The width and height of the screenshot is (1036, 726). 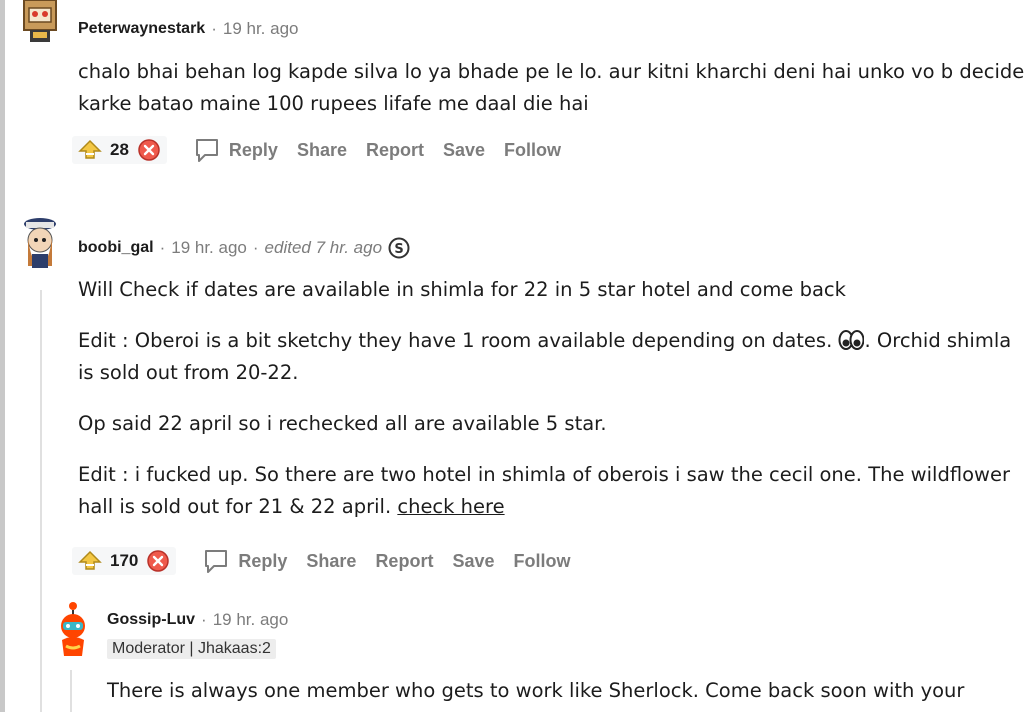 I want to click on captain-avatar-icon, so click(x=40, y=243).